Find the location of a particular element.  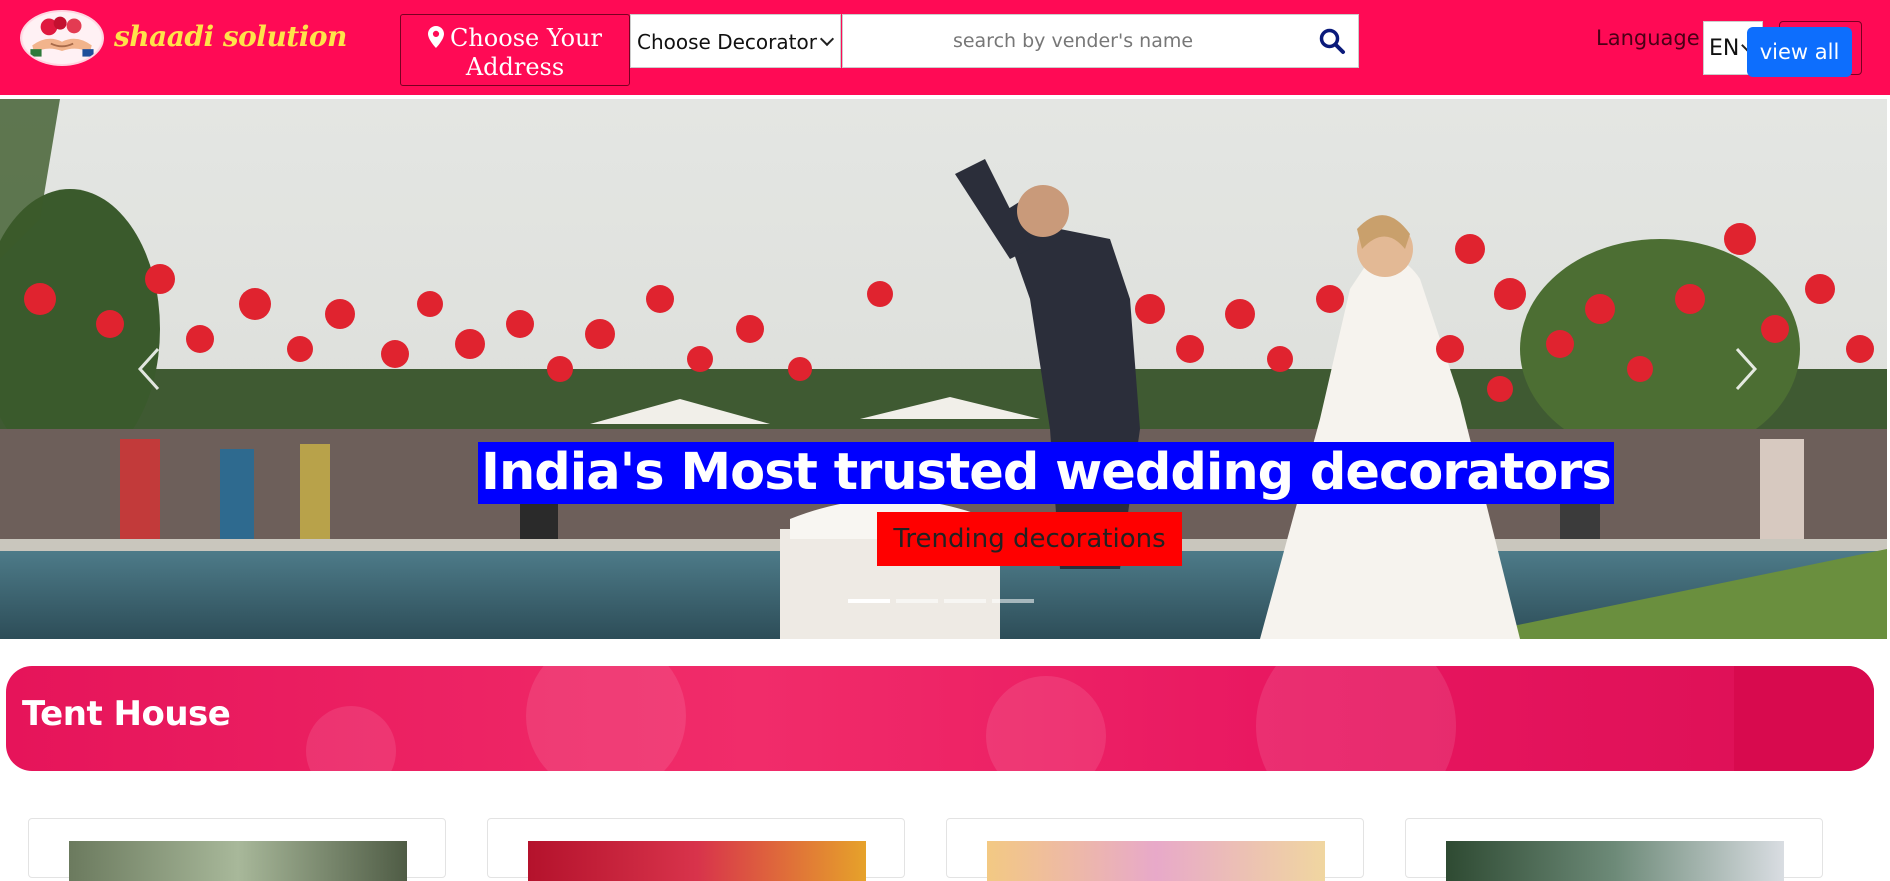

vendor-cards is located at coordinates (945, 849).